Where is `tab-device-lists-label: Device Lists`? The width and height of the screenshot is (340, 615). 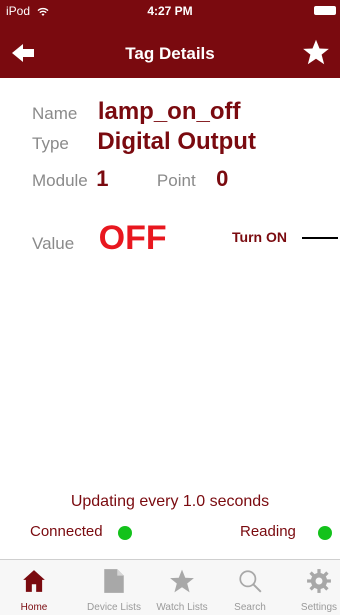 tab-device-lists-label: Device Lists is located at coordinates (114, 607).